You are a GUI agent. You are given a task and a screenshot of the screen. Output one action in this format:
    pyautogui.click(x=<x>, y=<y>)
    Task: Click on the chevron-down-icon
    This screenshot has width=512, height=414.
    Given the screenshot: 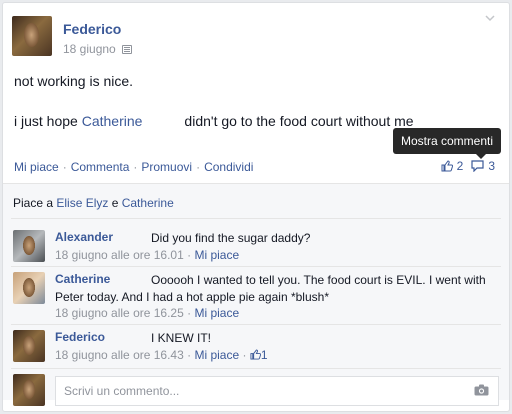 What is the action you would take?
    pyautogui.click(x=490, y=18)
    